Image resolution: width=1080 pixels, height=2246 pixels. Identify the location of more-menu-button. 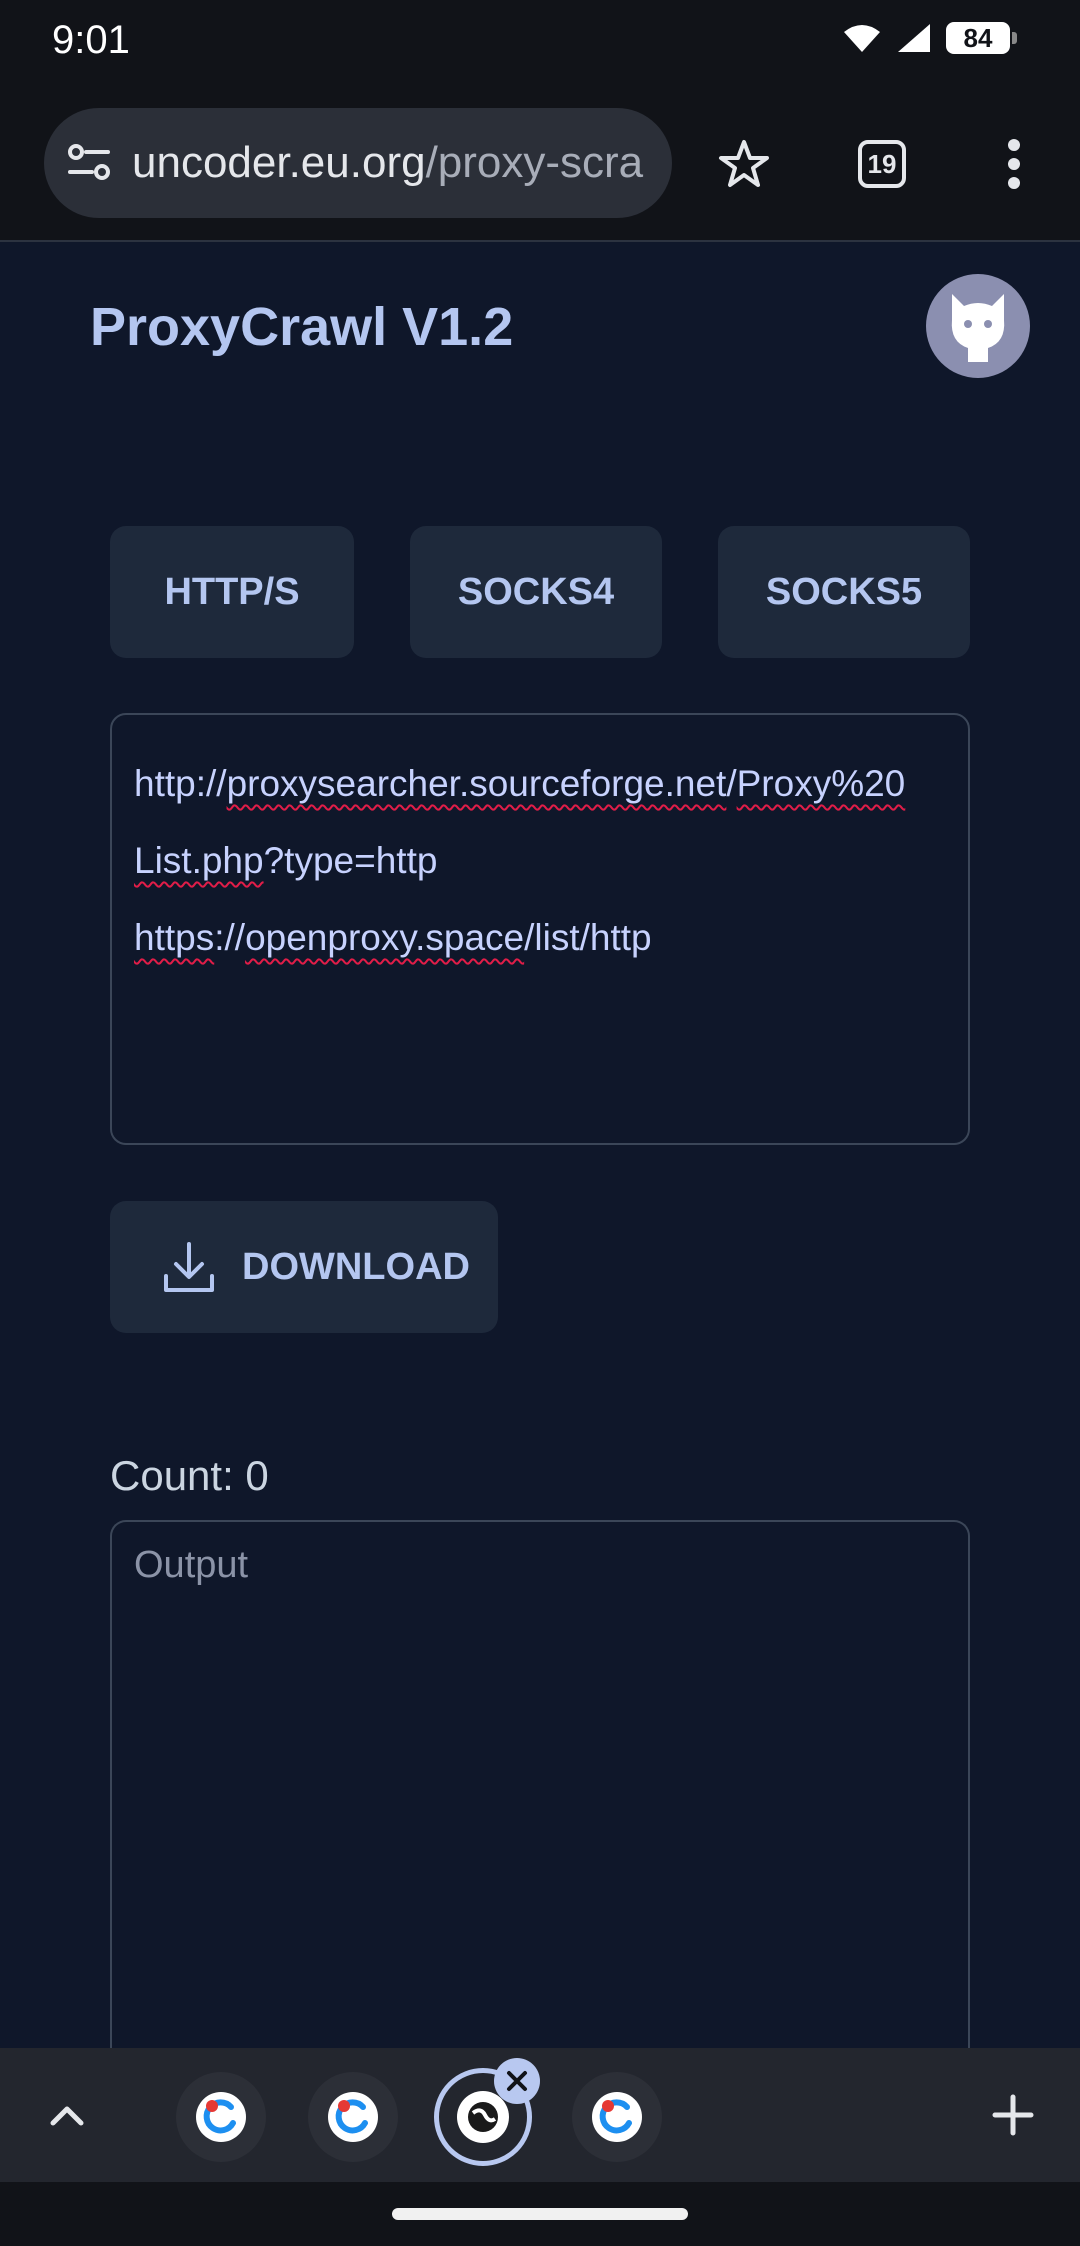
(1014, 164).